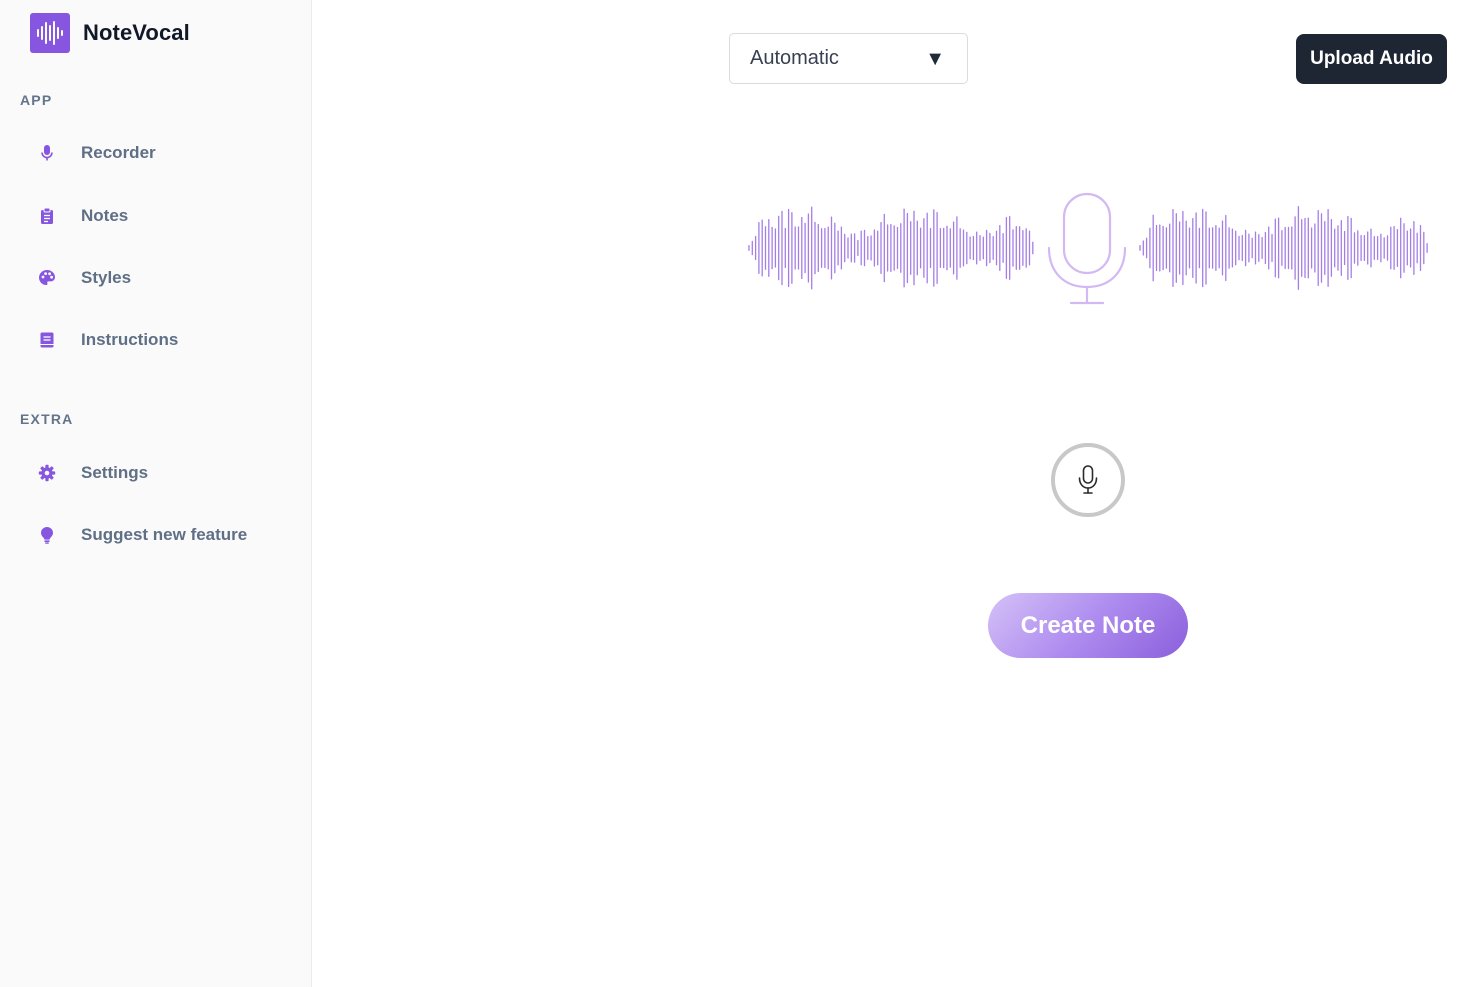  I want to click on waveform-icon, so click(50, 33).